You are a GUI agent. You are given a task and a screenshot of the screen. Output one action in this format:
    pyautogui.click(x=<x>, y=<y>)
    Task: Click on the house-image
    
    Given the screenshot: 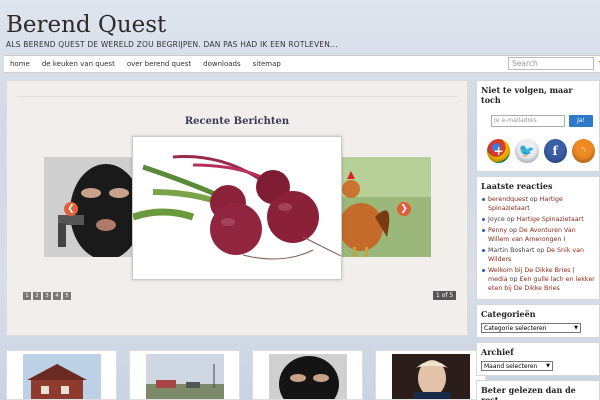 What is the action you would take?
    pyautogui.click(x=62, y=376)
    